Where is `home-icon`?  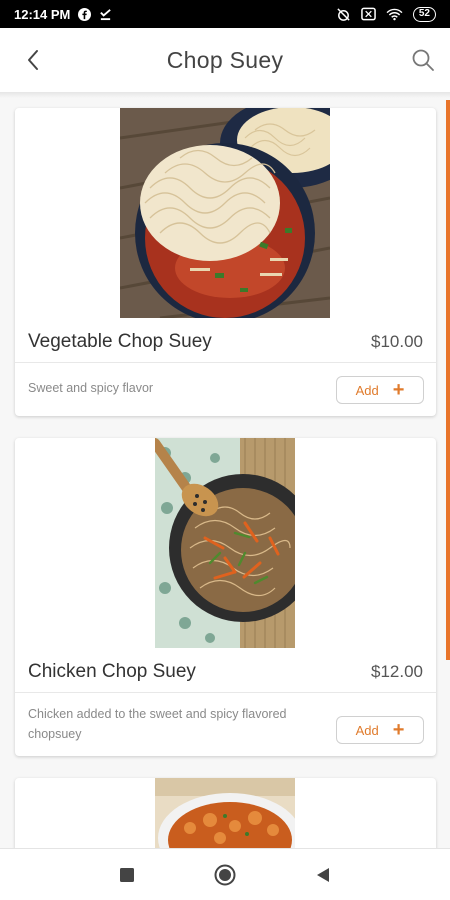
home-icon is located at coordinates (225, 874).